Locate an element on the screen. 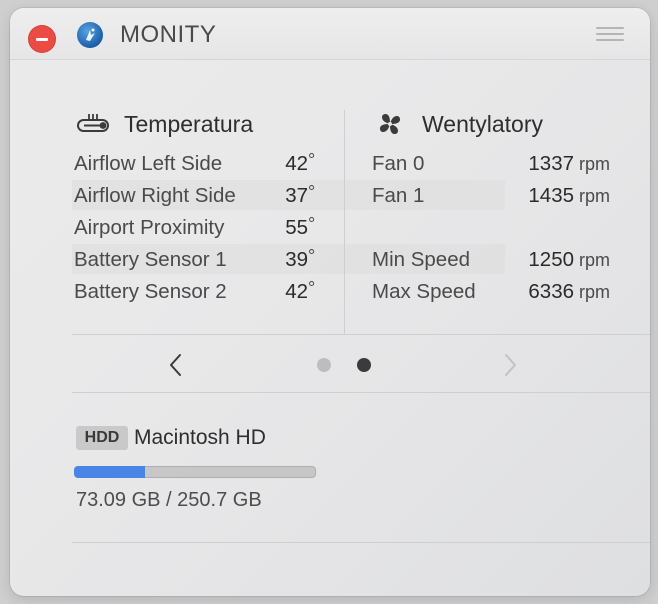  temperature-label: Airport Proximity is located at coordinates (149, 227).